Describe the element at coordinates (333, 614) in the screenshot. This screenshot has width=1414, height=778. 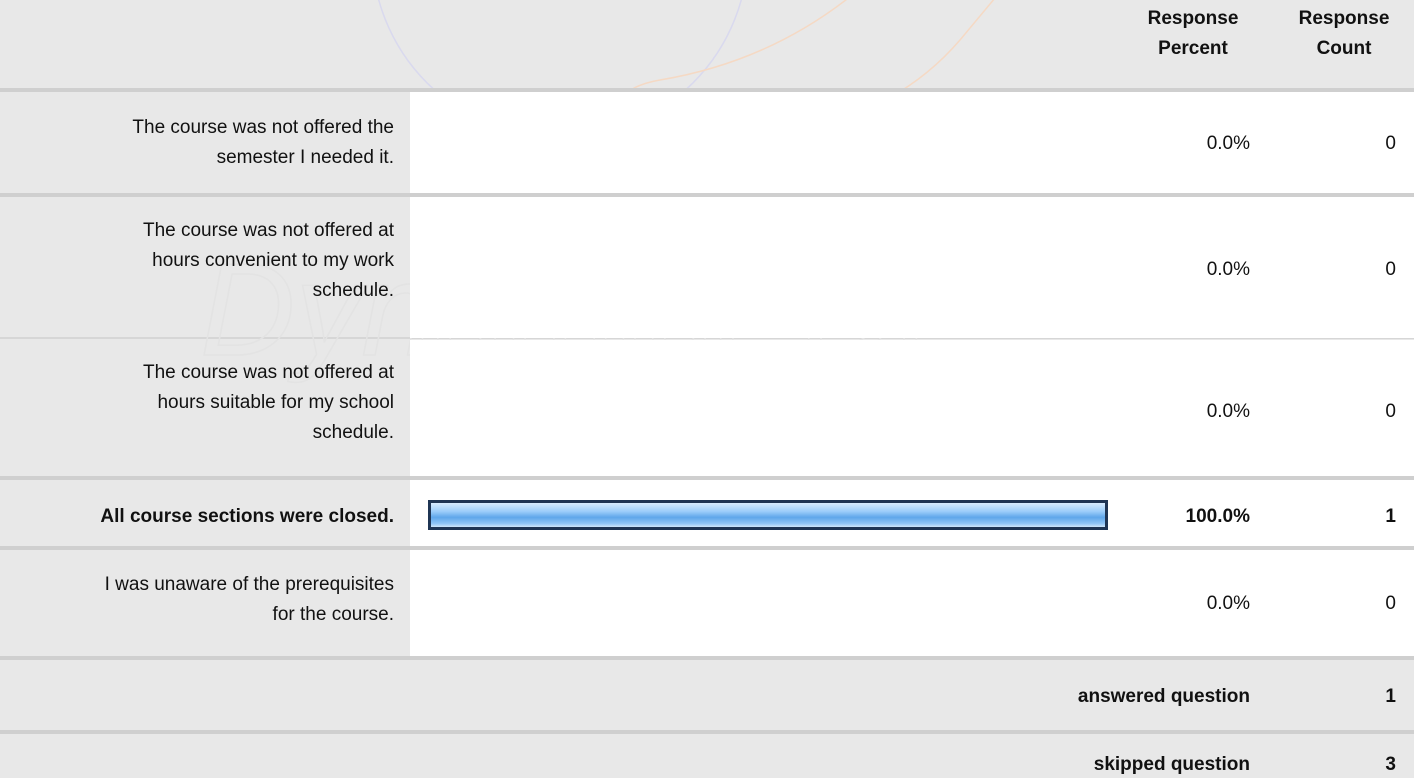
I see `row-label-line: for the course.` at that location.